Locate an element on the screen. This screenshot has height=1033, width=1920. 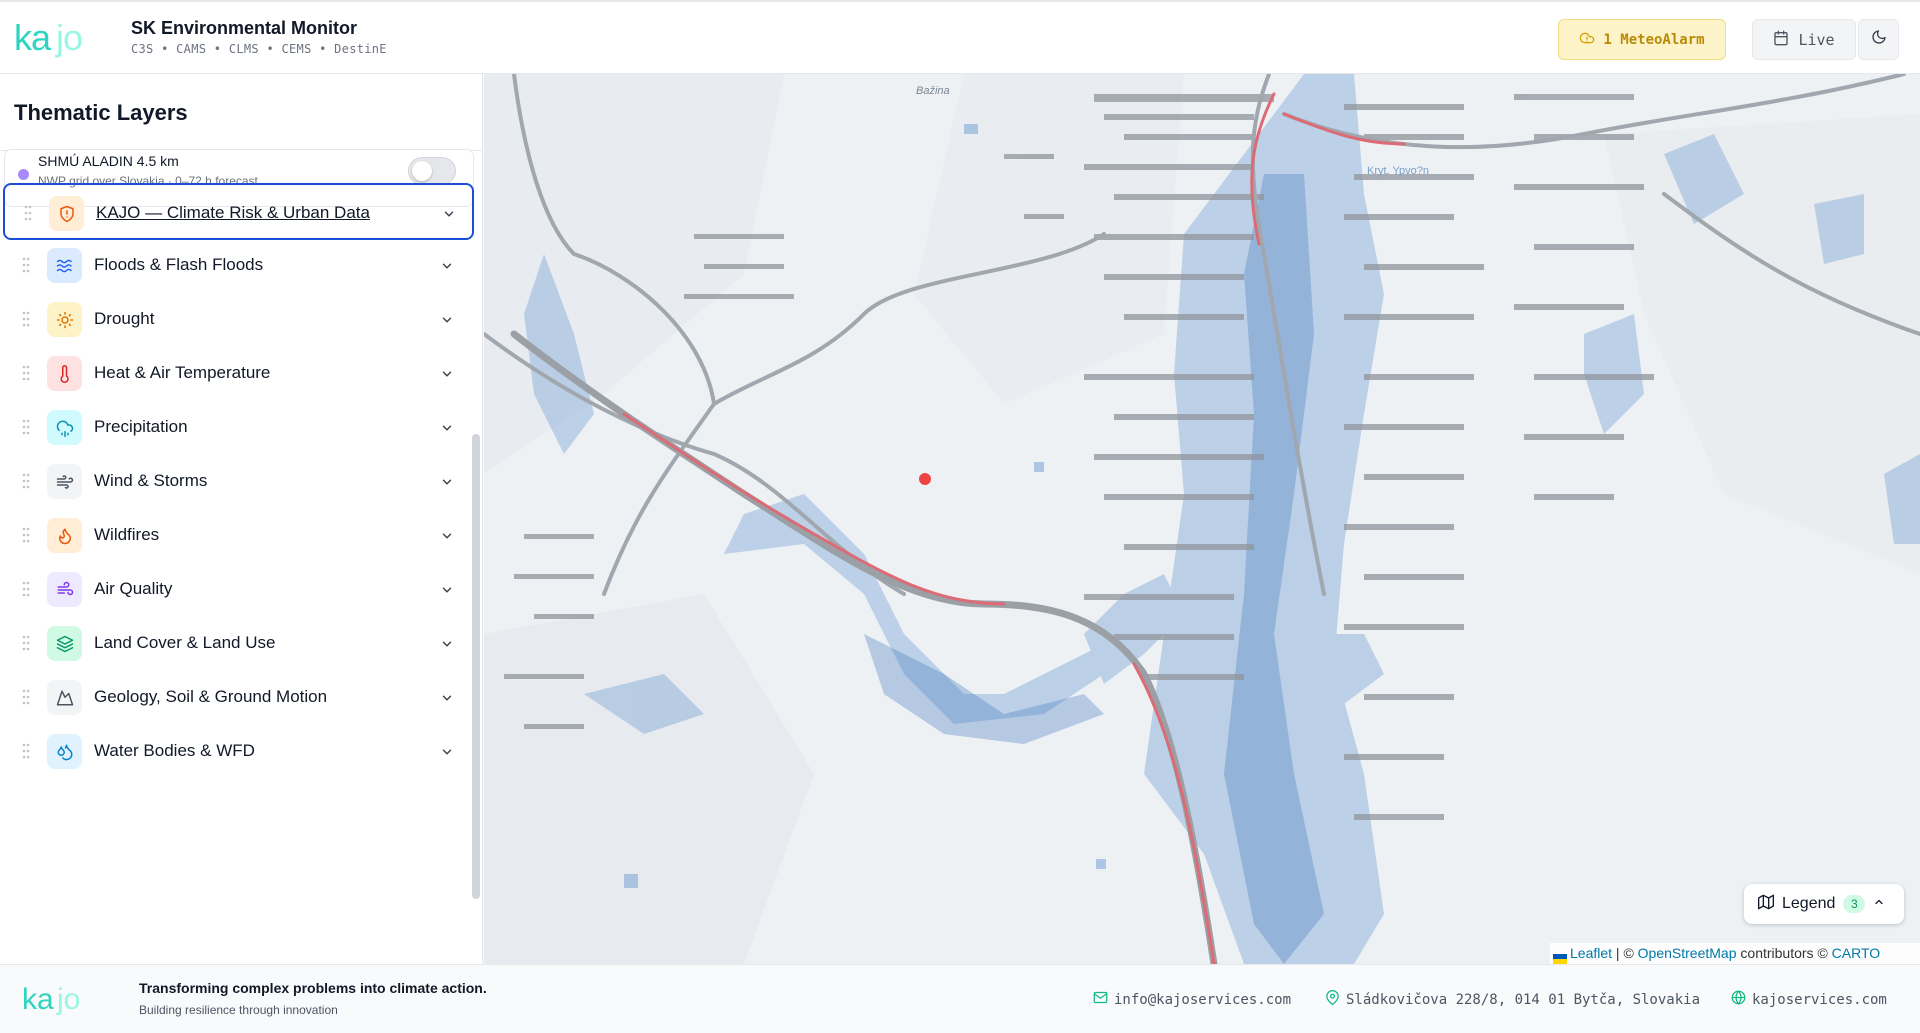
footer-email: info@kajoservices.com is located at coordinates (1192, 999).